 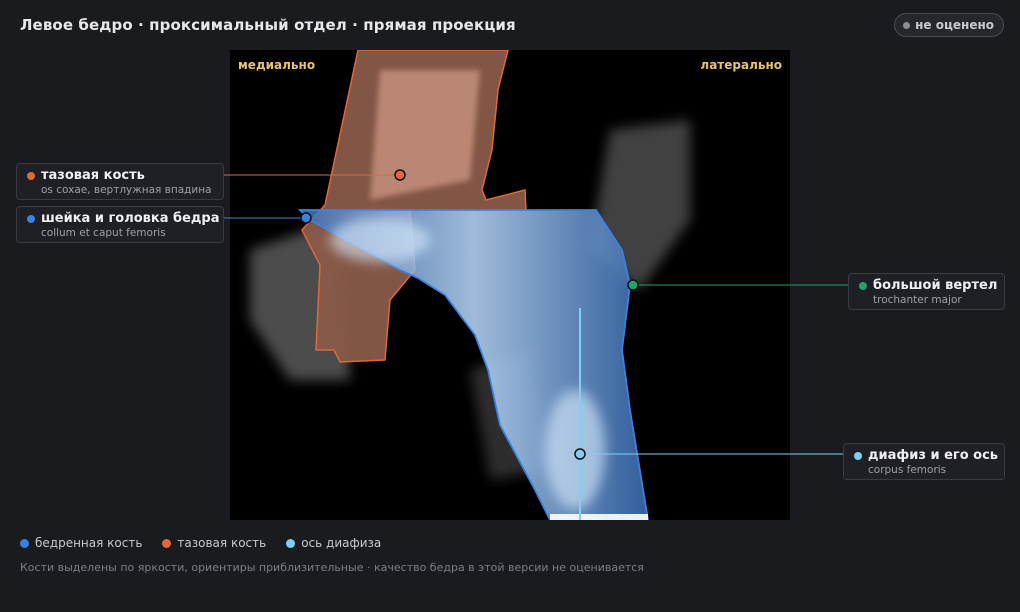 I want to click on label-femoral-shaft: диафиз и его ось corpus femoris, so click(x=924, y=461).